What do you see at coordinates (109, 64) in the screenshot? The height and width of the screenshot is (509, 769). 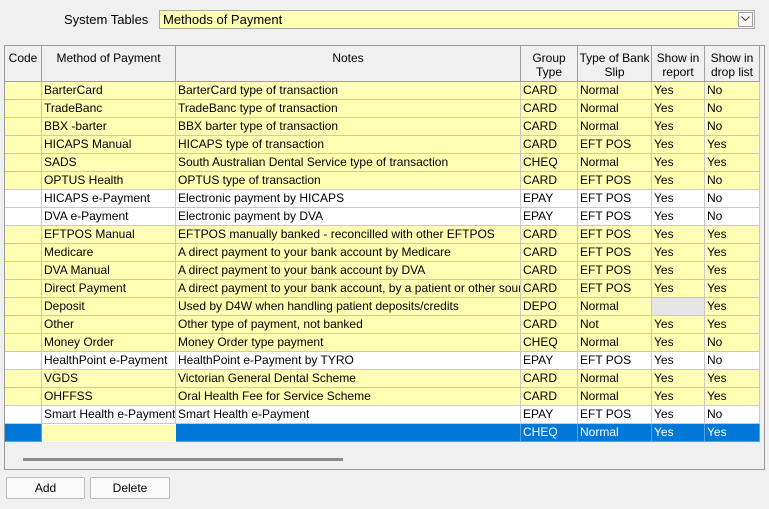 I see `header-method: Method of Payment` at bounding box center [109, 64].